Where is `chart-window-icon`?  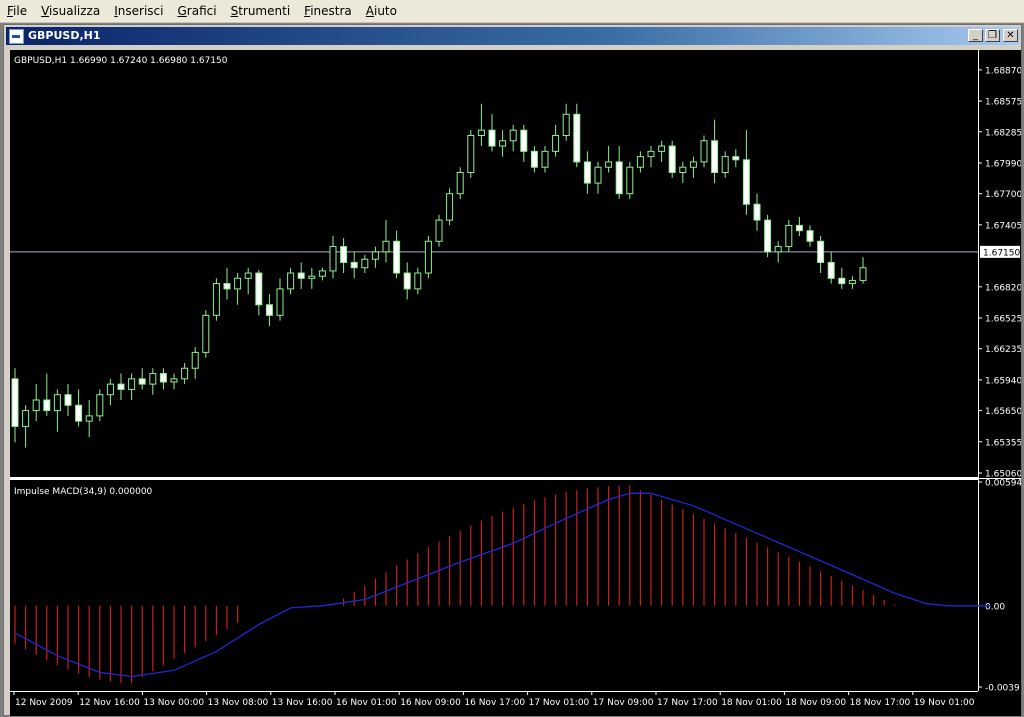
chart-window-icon is located at coordinates (16, 36).